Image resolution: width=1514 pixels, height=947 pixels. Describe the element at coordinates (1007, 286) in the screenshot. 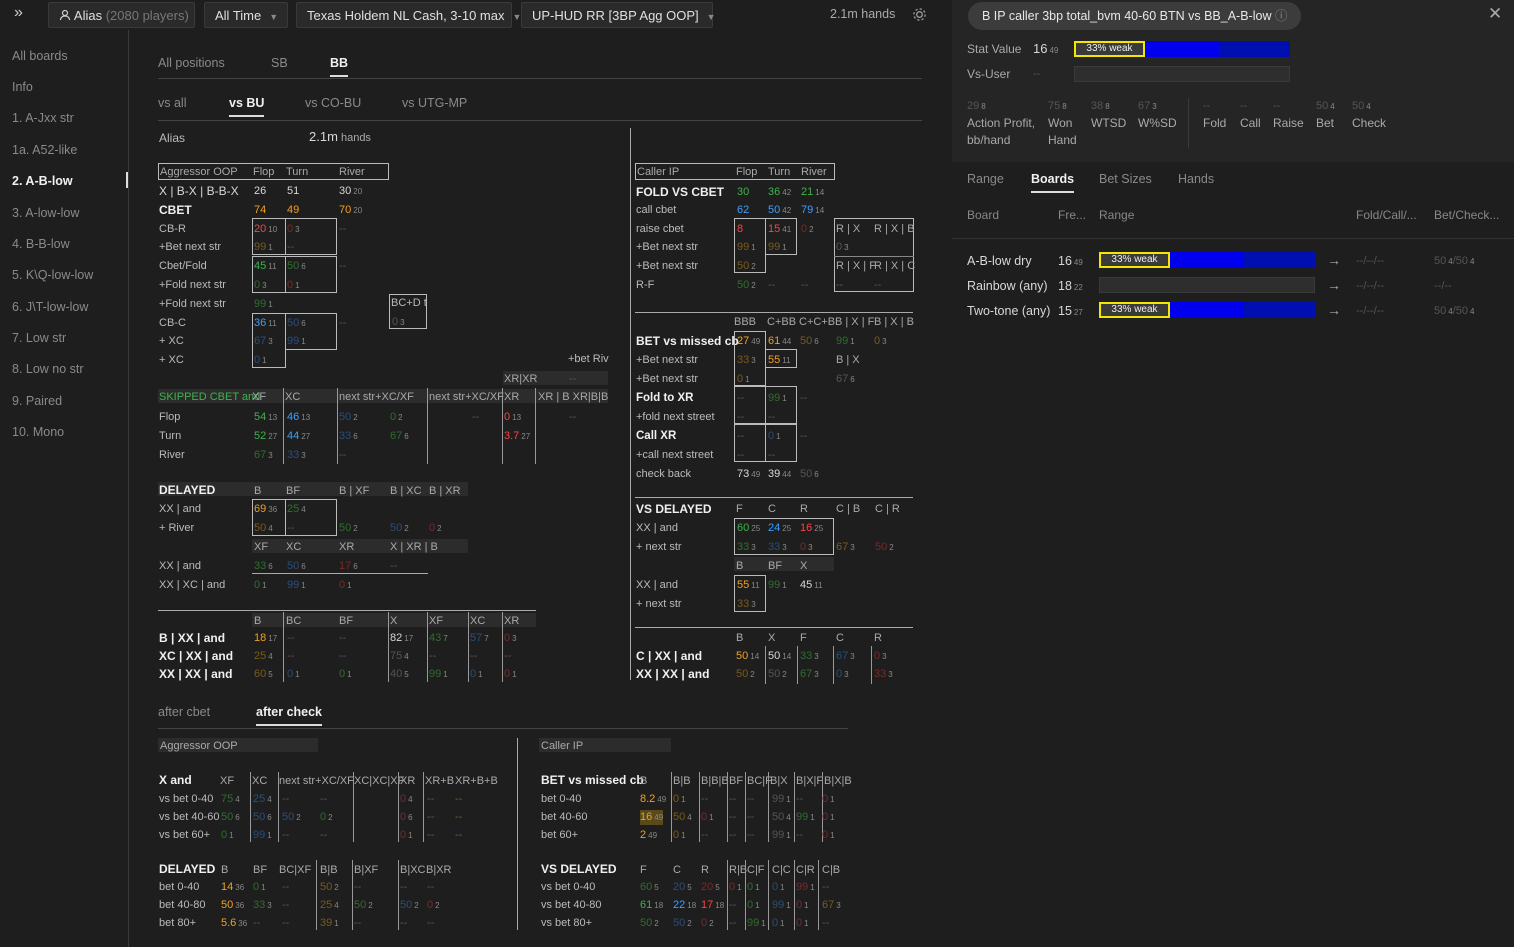

I see `board-name: Rainbow (any)` at that location.